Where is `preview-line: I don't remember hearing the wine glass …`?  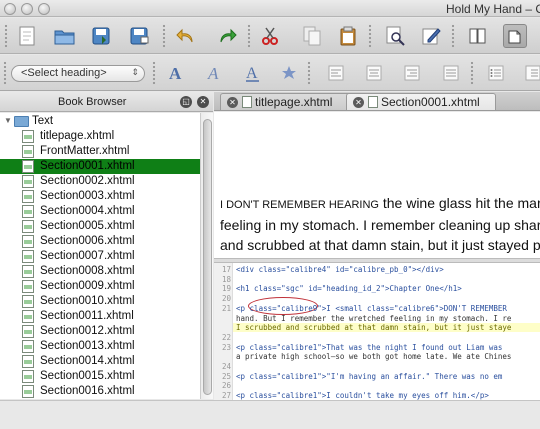
preview-line: I don't remember hearing the wine glass … is located at coordinates (380, 204).